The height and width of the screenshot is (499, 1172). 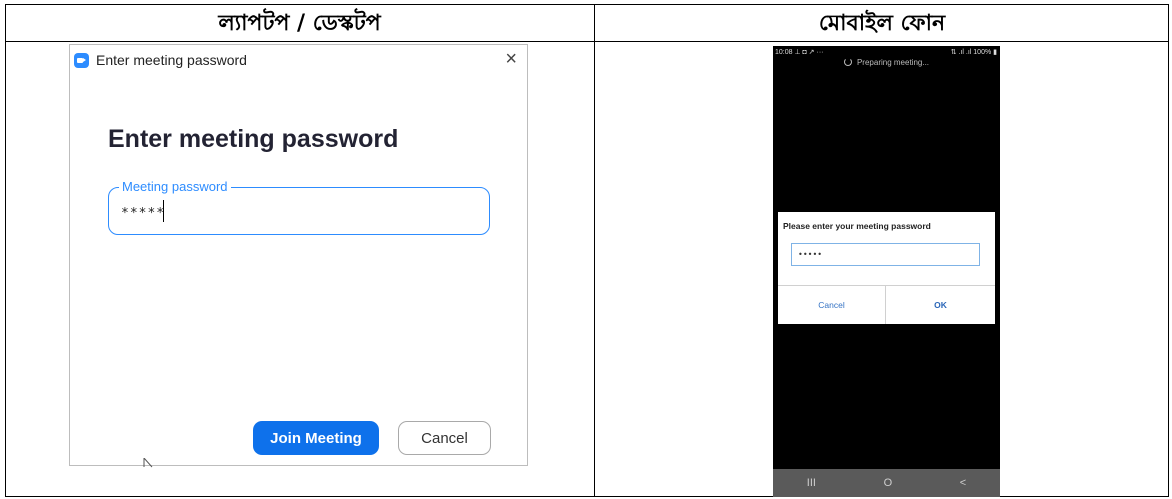 I want to click on android-nav-bar: III O <, so click(x=886, y=483).